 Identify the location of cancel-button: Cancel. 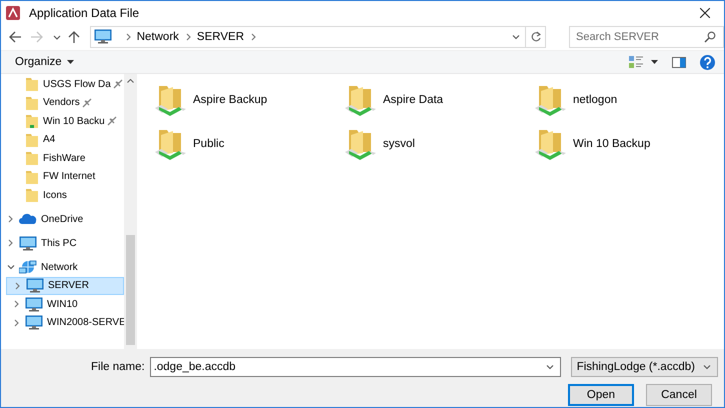
(679, 395).